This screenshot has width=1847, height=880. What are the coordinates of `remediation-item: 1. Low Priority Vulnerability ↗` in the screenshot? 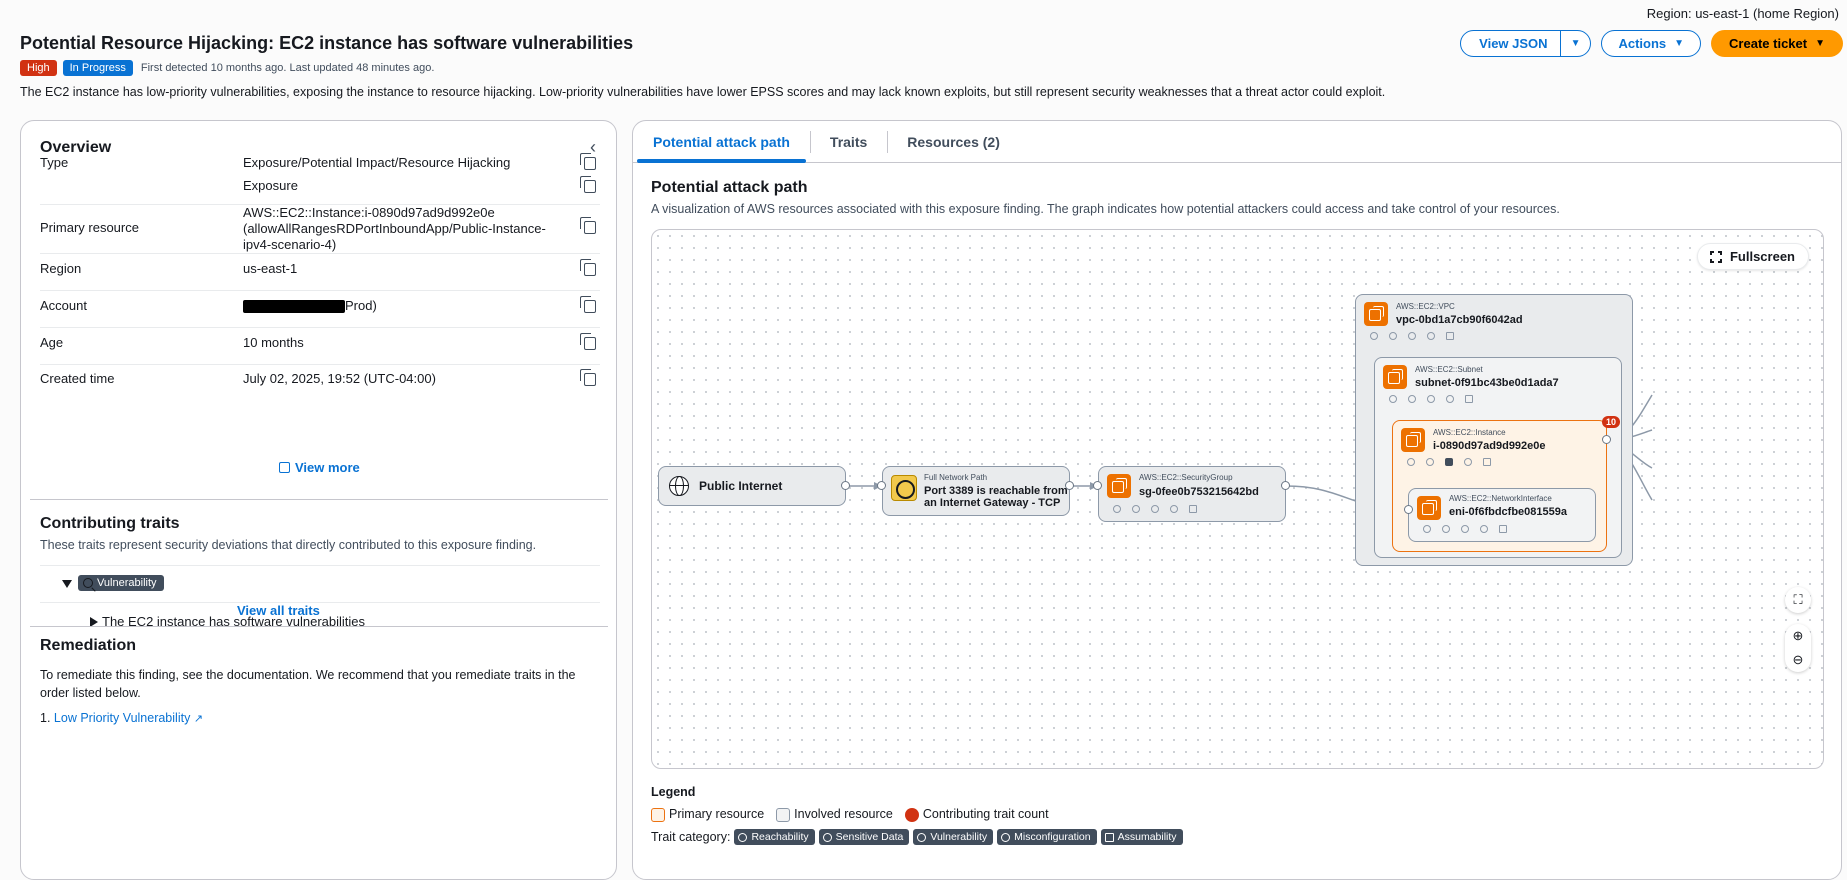 It's located at (121, 718).